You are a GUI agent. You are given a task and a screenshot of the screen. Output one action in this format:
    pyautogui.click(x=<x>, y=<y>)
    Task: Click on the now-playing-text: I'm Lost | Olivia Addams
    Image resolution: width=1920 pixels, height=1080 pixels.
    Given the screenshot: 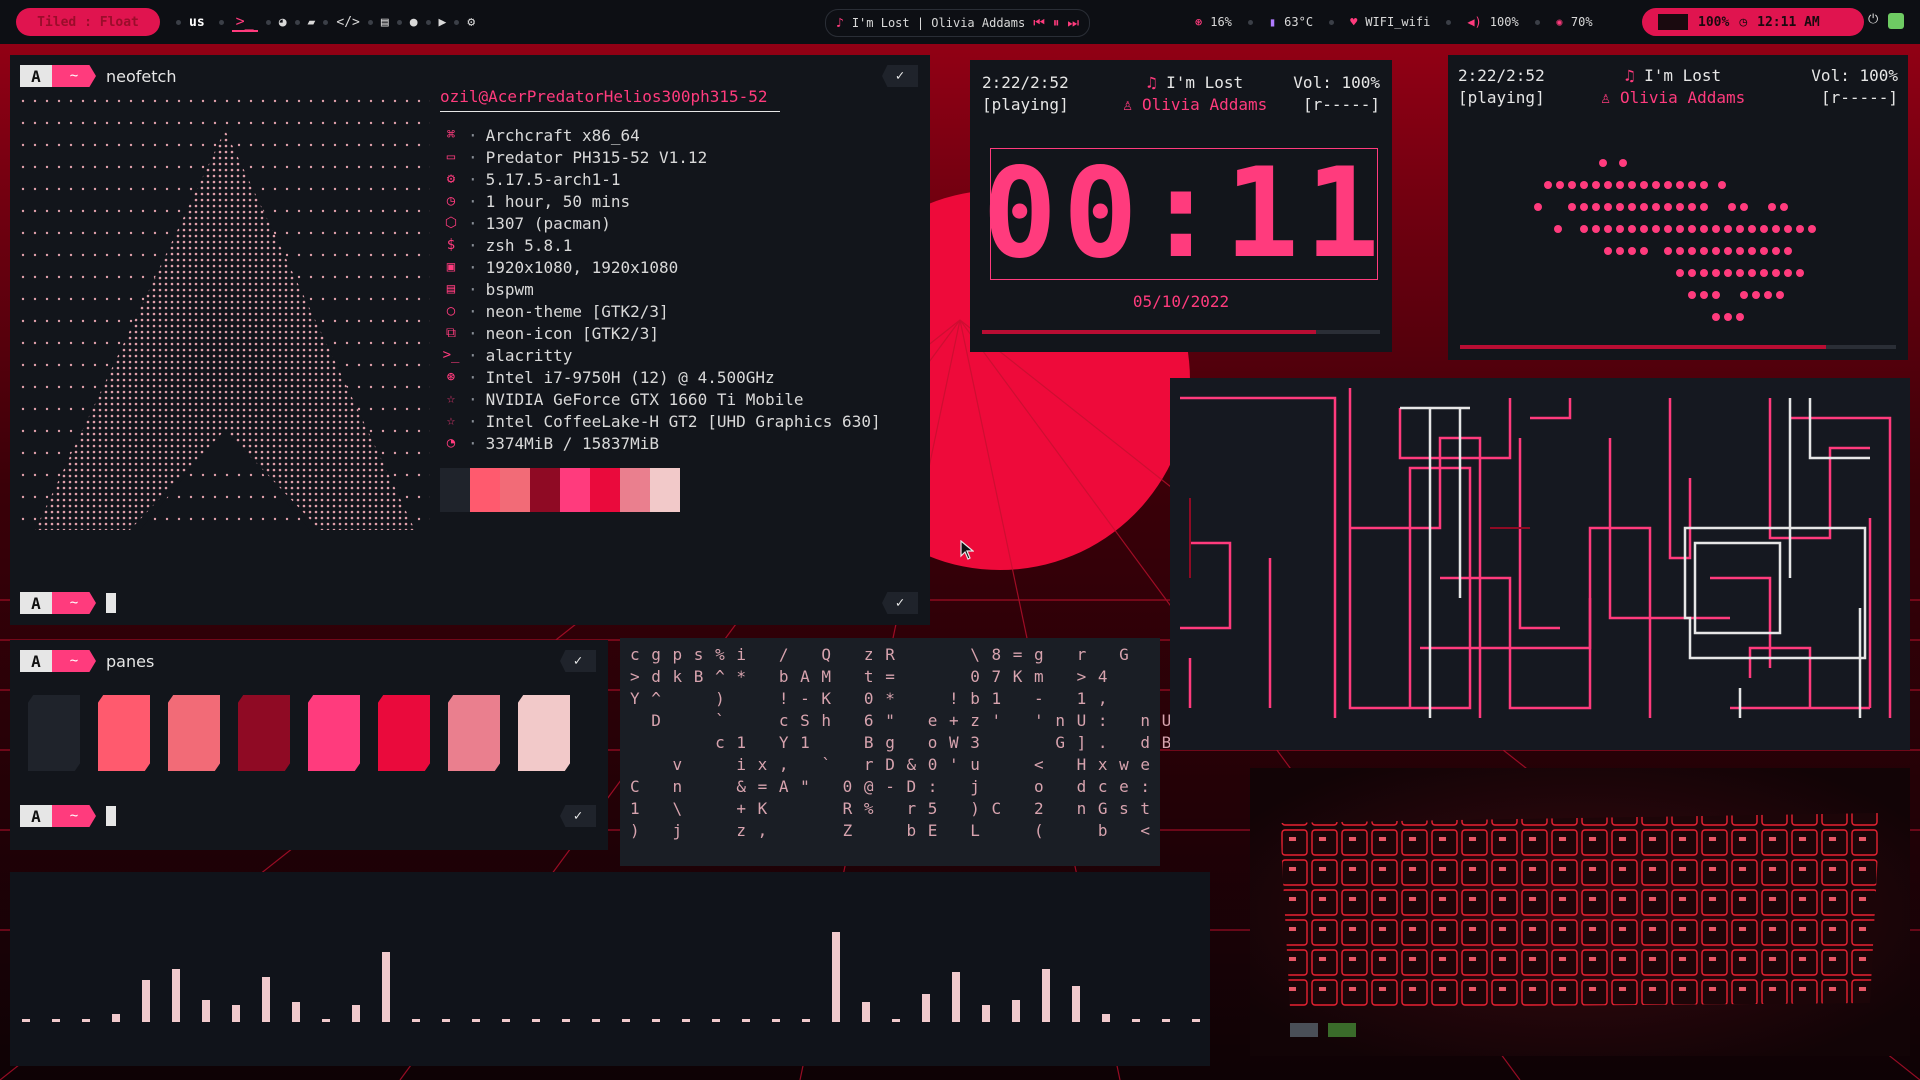 What is the action you would take?
    pyautogui.click(x=938, y=23)
    